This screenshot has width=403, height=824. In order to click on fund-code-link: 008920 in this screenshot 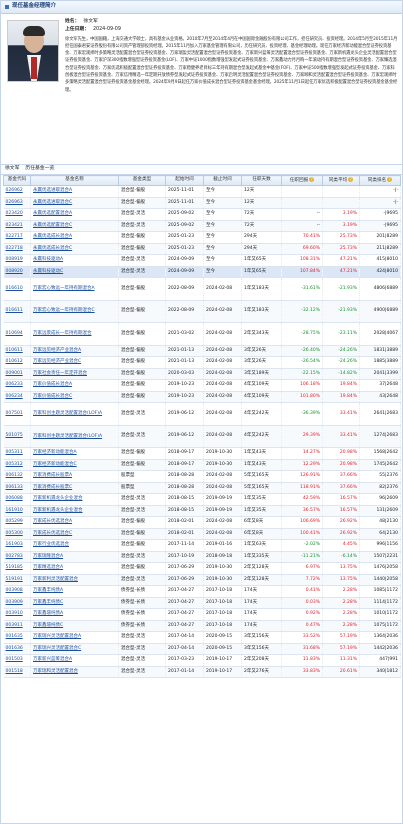, I will do `click(14, 271)`.